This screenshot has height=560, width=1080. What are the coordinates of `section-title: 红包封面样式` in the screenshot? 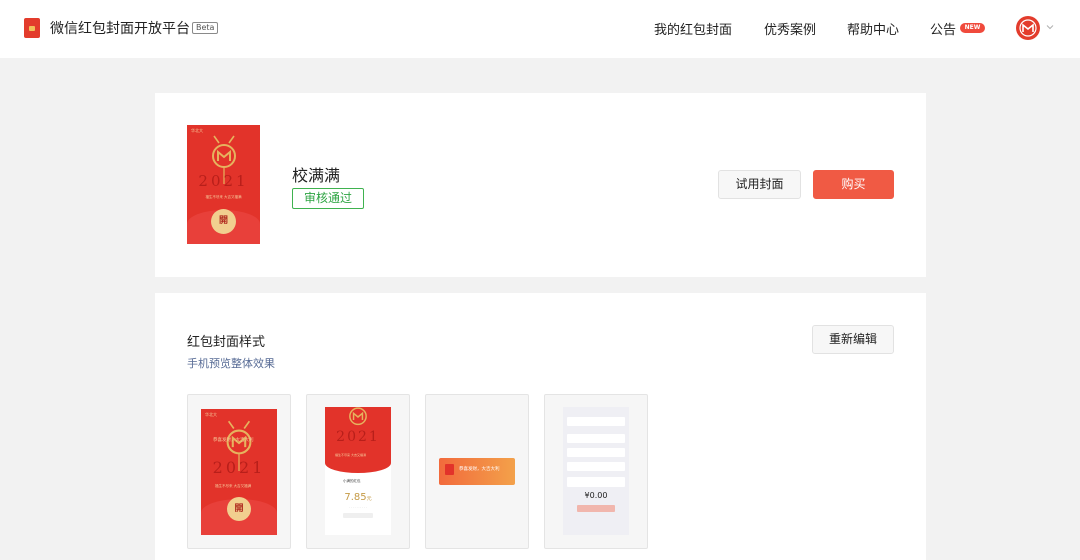 It's located at (226, 342).